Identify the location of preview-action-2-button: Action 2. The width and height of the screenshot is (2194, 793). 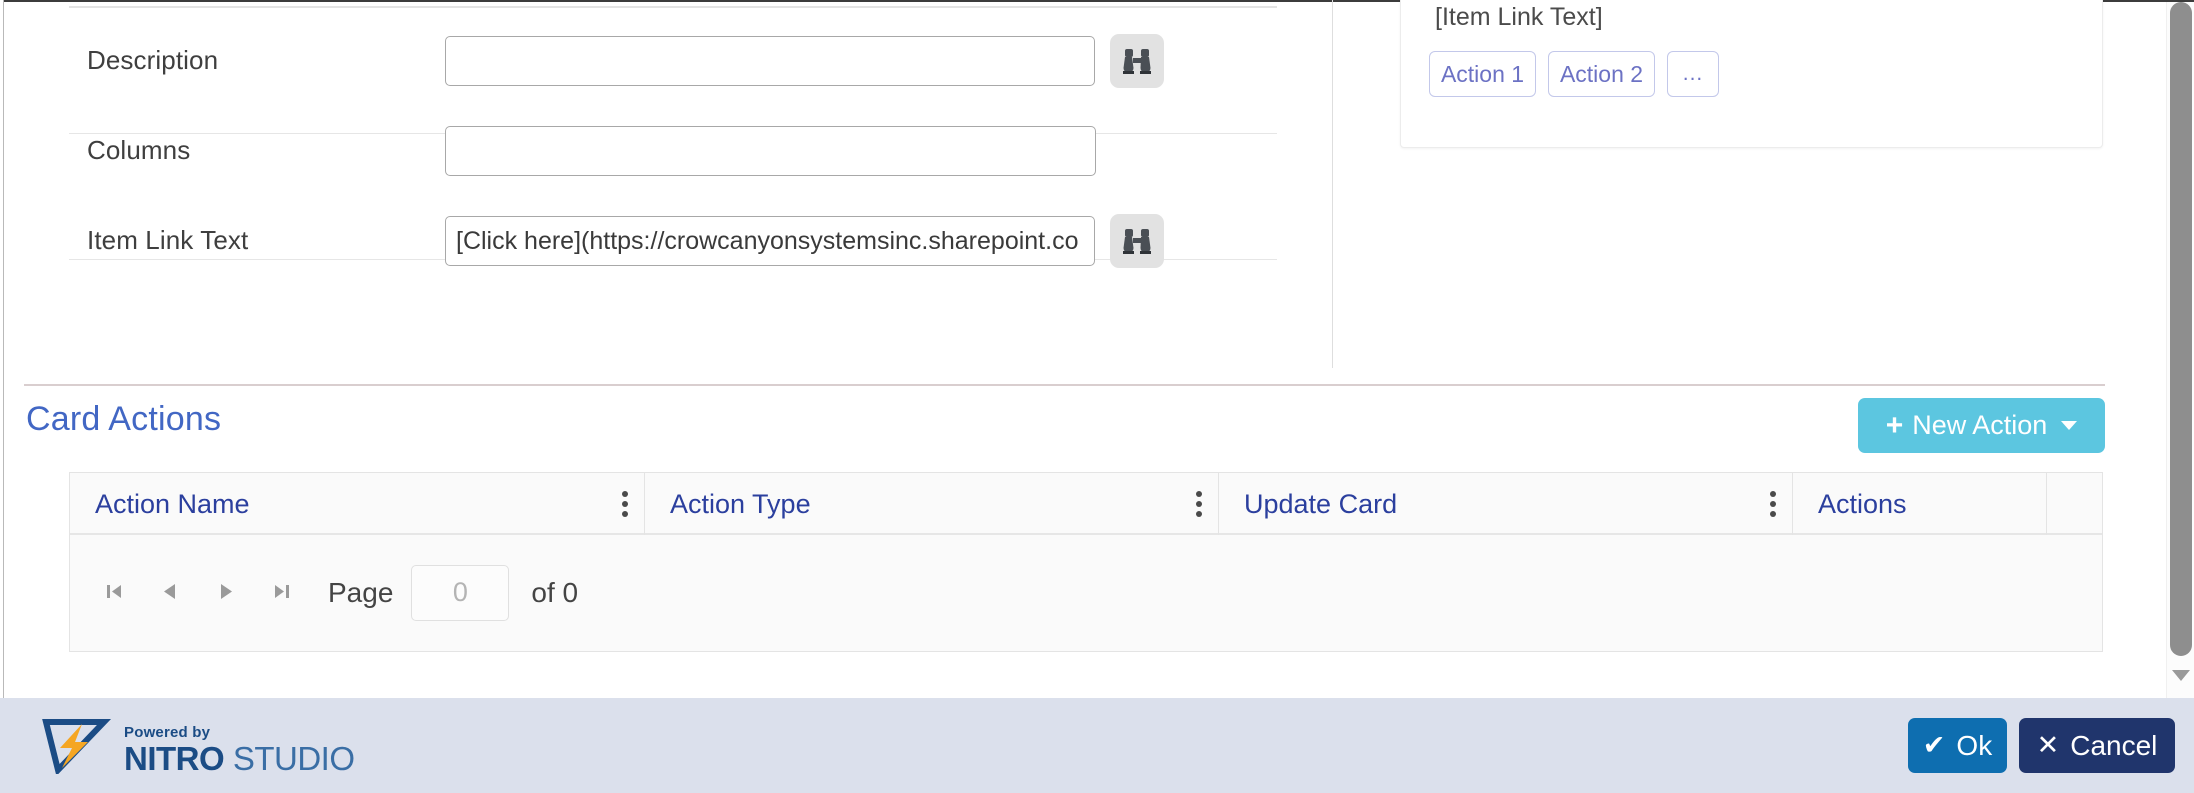
(1601, 74).